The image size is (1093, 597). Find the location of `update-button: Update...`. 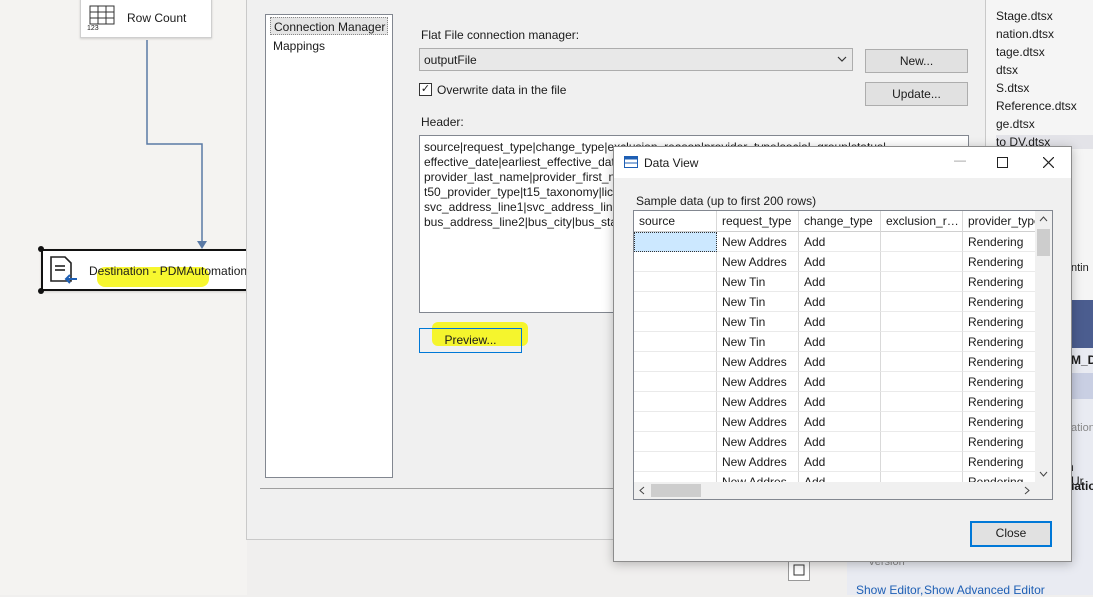

update-button: Update... is located at coordinates (916, 94).